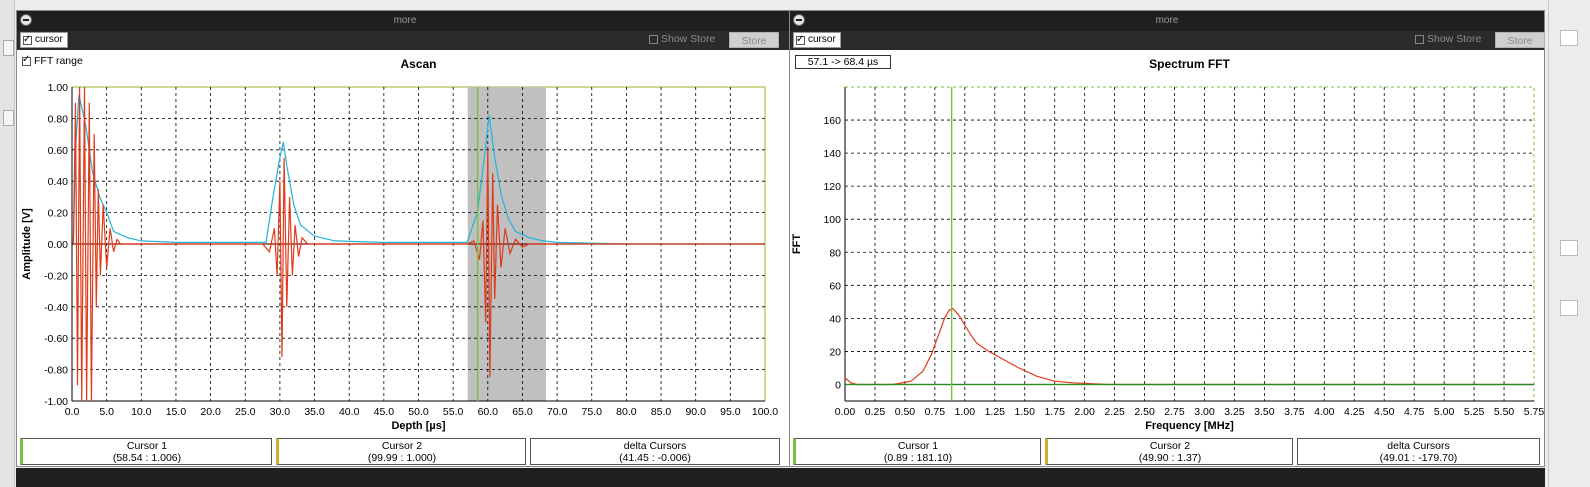  Describe the element at coordinates (905, 412) in the screenshot. I see `x-tick-label: 0.50` at that location.